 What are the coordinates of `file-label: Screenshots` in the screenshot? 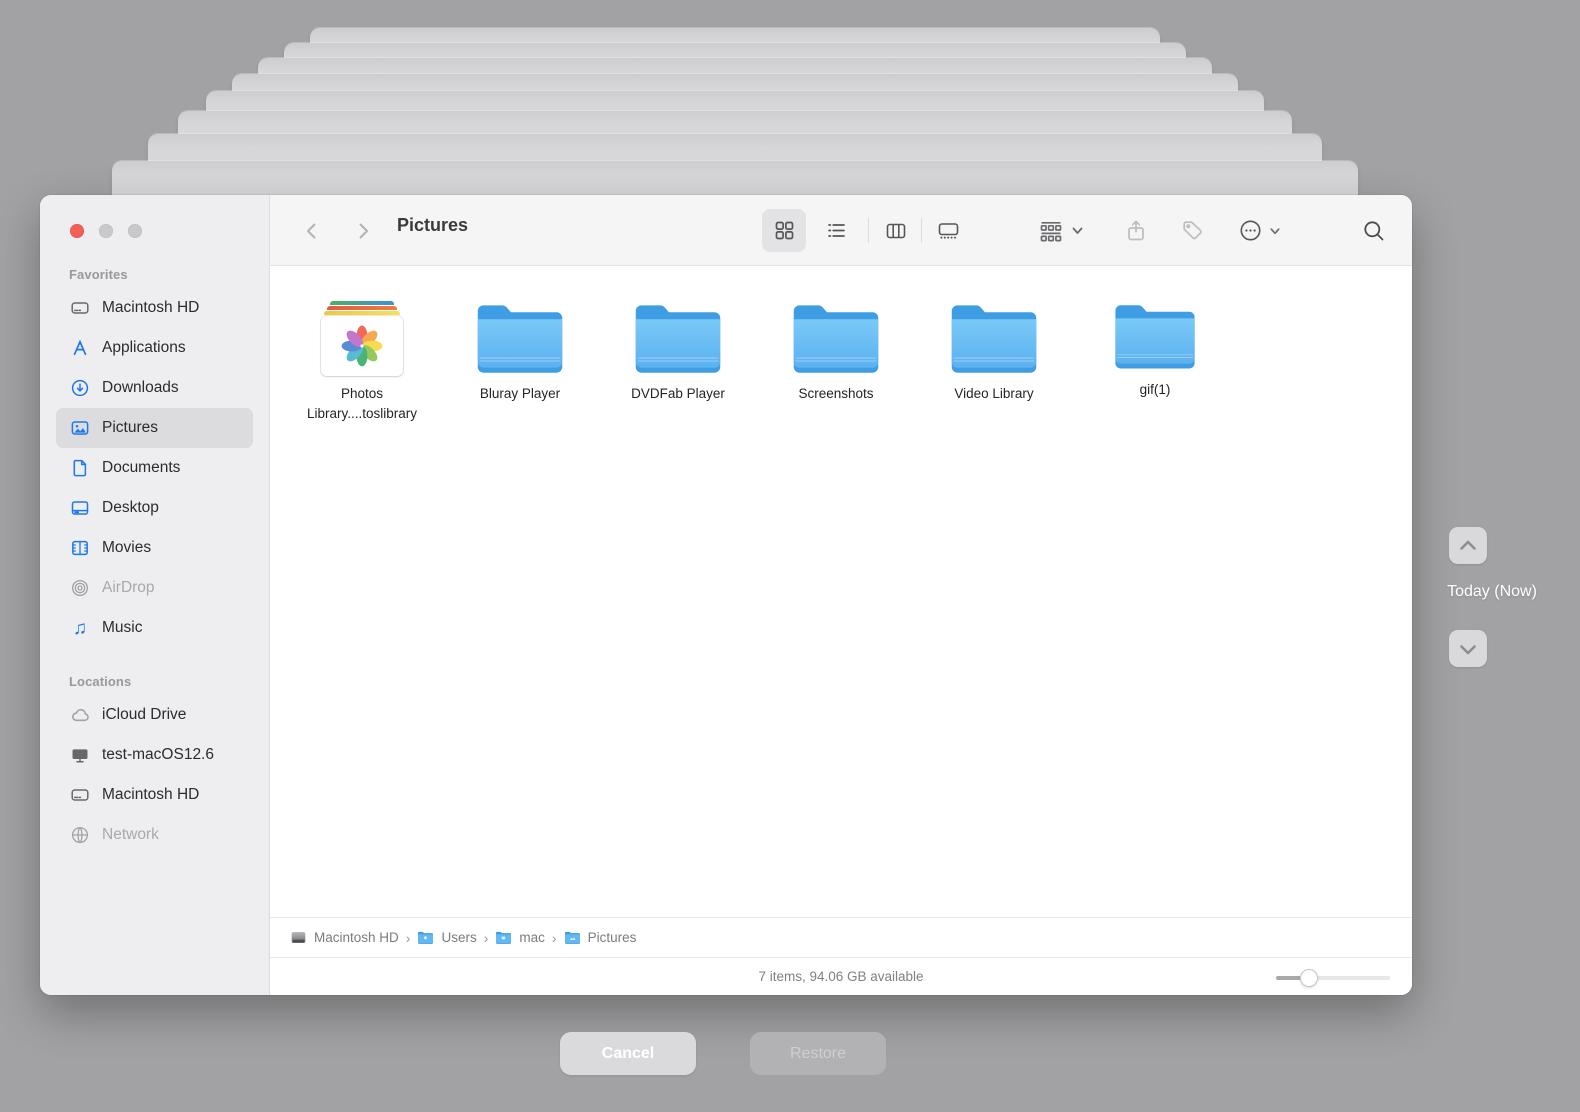 It's located at (836, 393).